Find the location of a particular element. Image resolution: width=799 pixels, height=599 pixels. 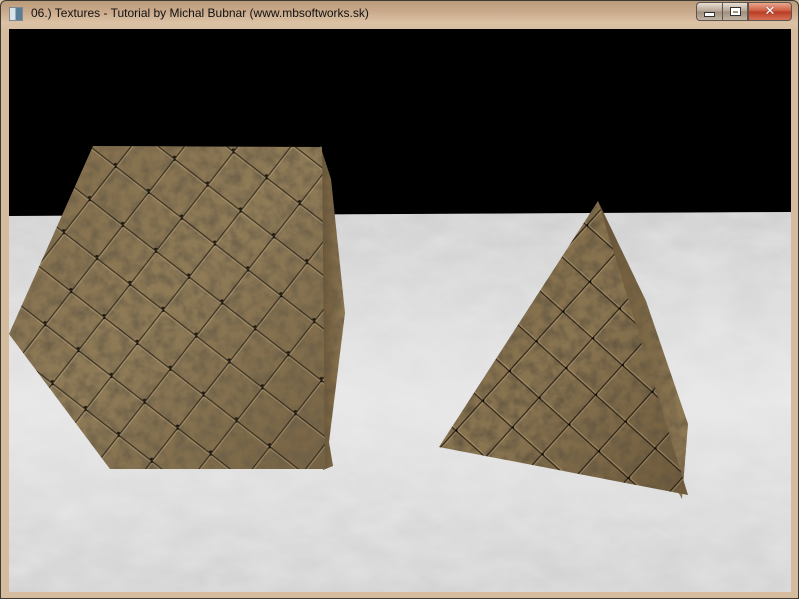

close-icon: ✕ is located at coordinates (770, 11).